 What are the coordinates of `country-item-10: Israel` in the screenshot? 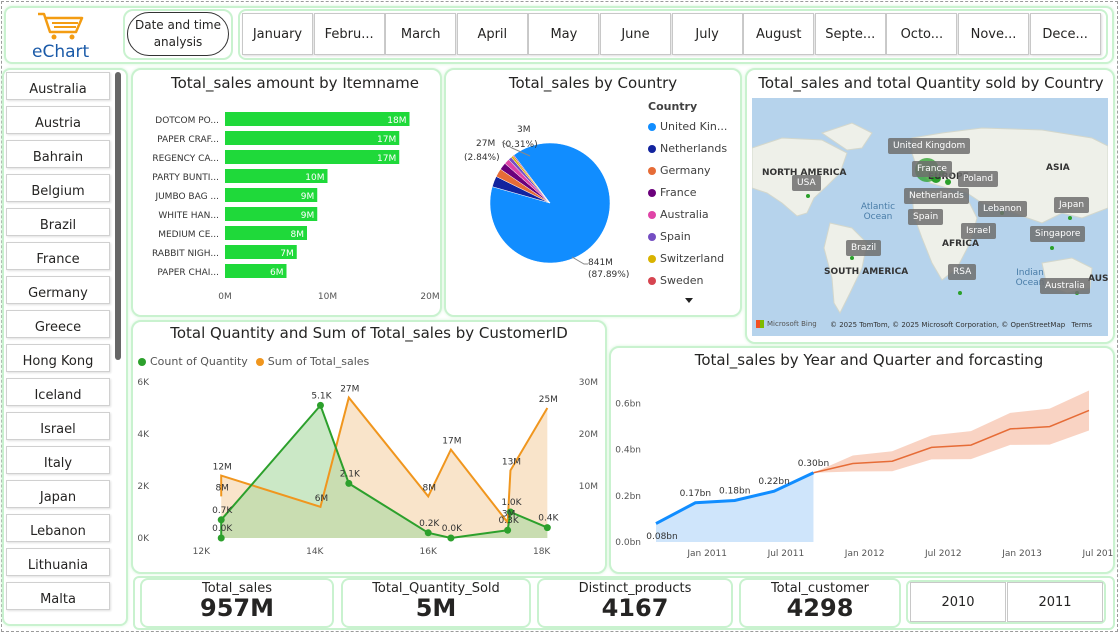 It's located at (58, 426).